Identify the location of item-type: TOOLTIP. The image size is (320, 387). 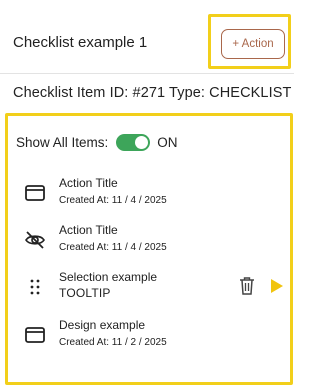
(85, 293).